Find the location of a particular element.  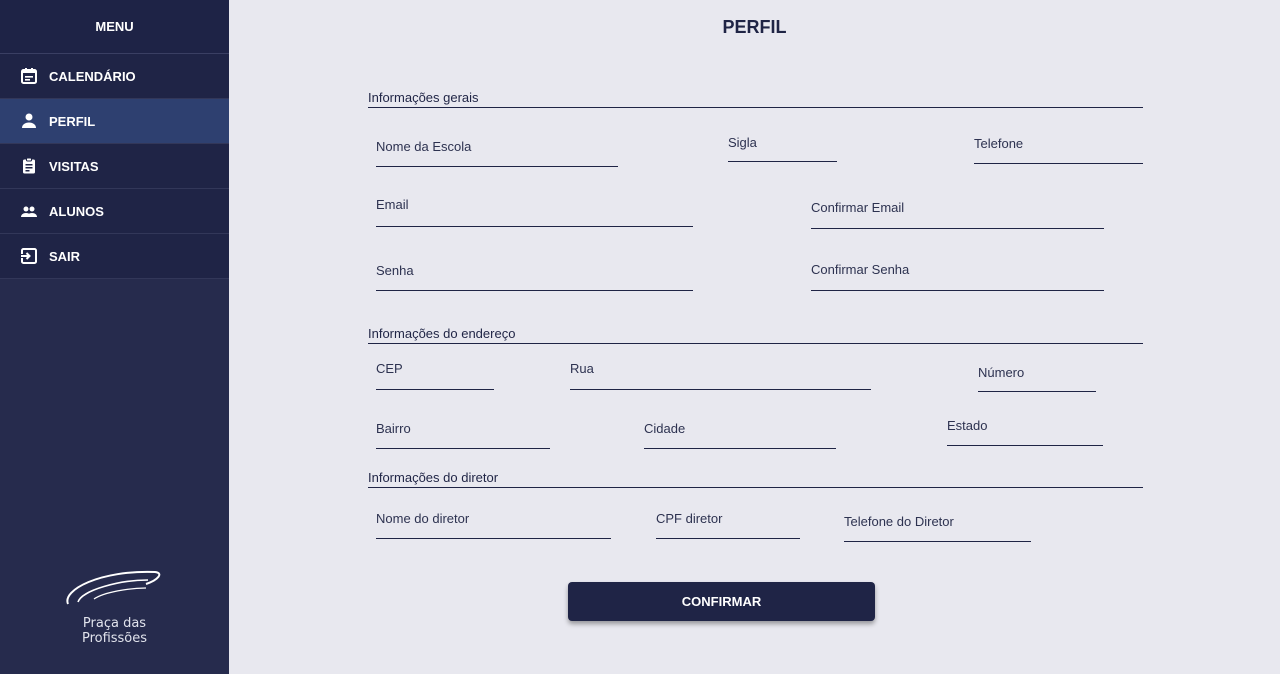

sidebar-item-sair: SAIR is located at coordinates (114, 256).